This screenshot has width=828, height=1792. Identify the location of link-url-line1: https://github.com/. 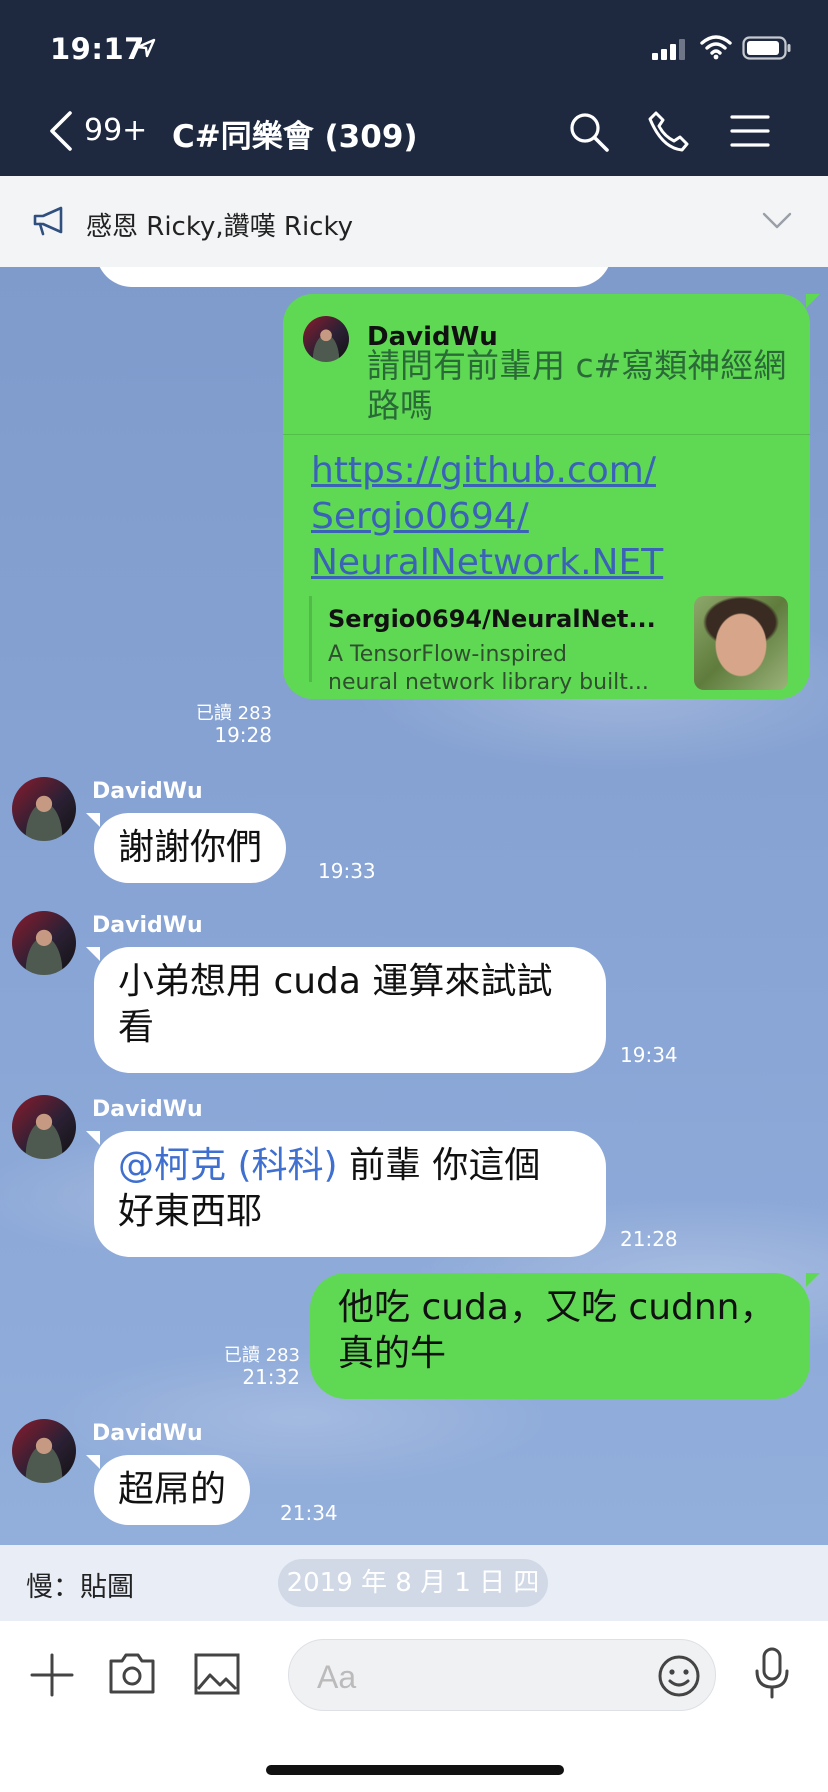
(487, 471).